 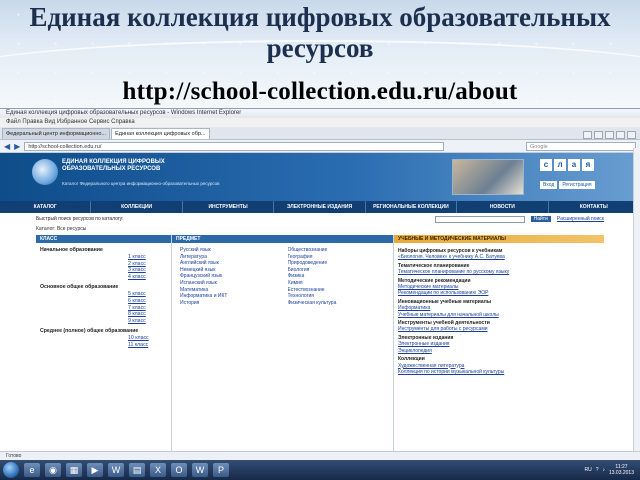 I want to click on home-icon, so click(x=587, y=135).